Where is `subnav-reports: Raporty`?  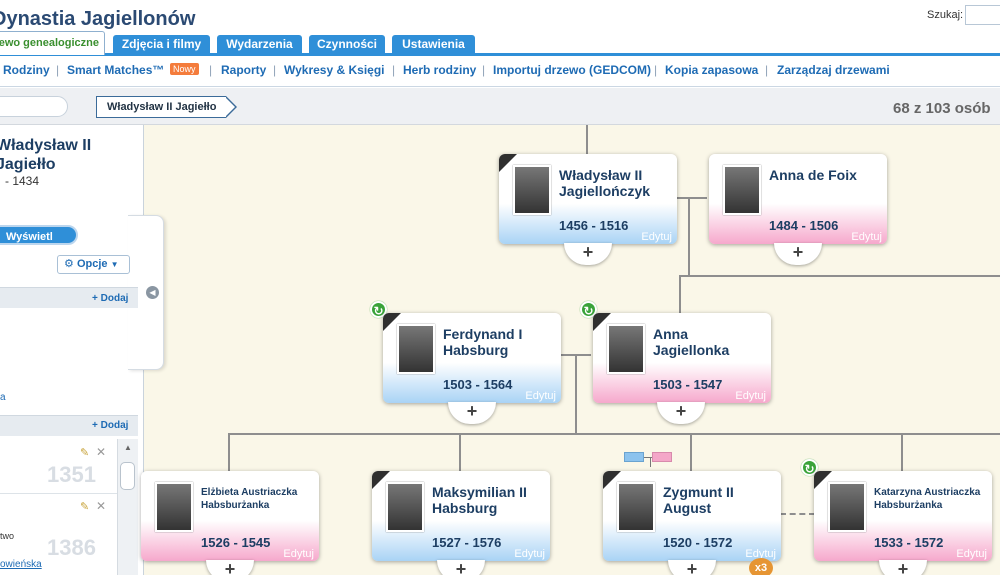
subnav-reports: Raporty is located at coordinates (243, 70).